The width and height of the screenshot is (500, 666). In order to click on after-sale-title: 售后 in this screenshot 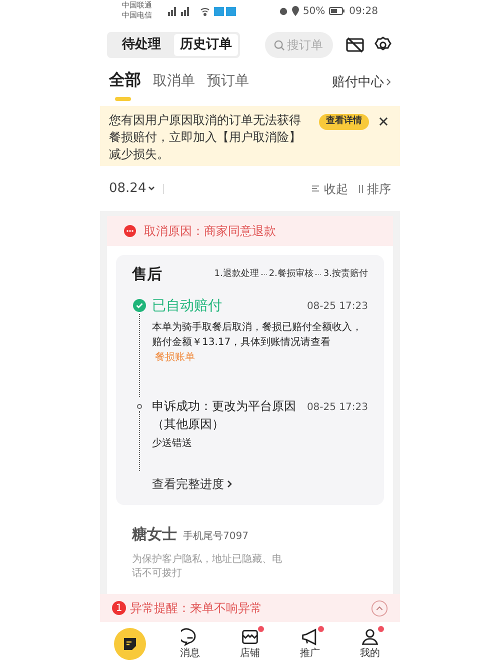, I will do `click(147, 274)`.